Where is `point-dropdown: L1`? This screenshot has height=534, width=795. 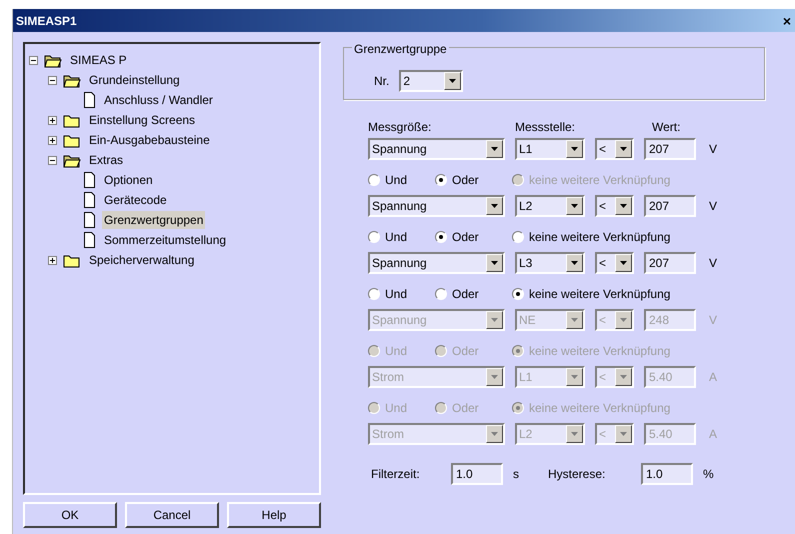
point-dropdown: L1 is located at coordinates (550, 149).